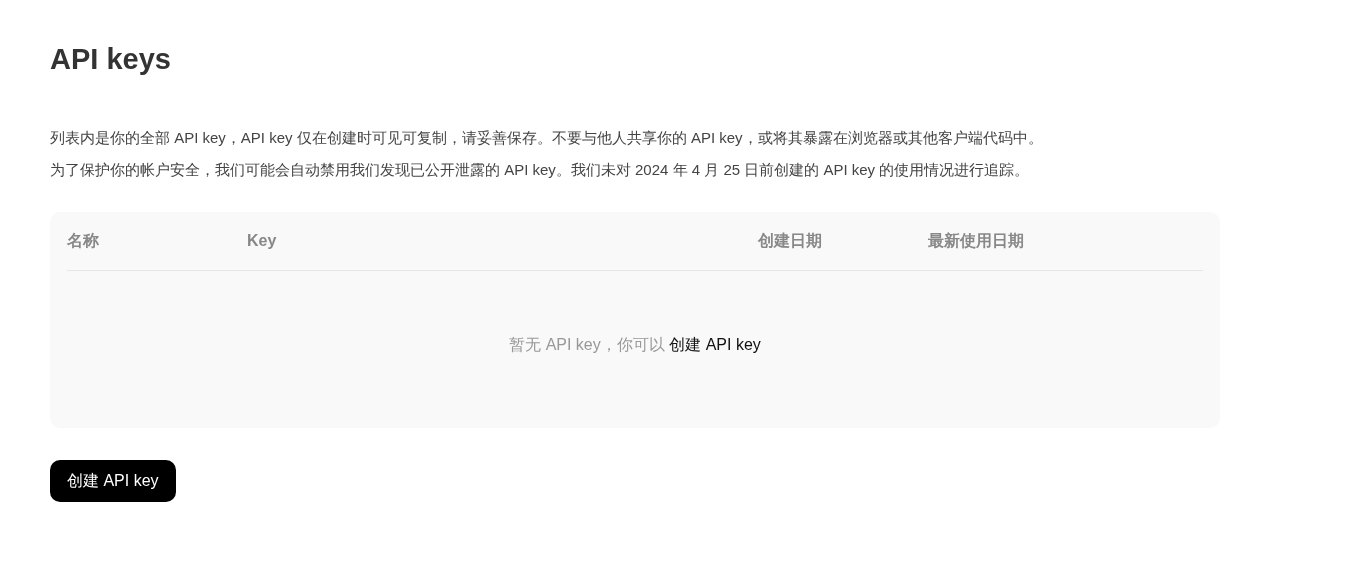 The width and height of the screenshot is (1345, 570). I want to click on create-api-key-button: 创建 API key, so click(113, 481).